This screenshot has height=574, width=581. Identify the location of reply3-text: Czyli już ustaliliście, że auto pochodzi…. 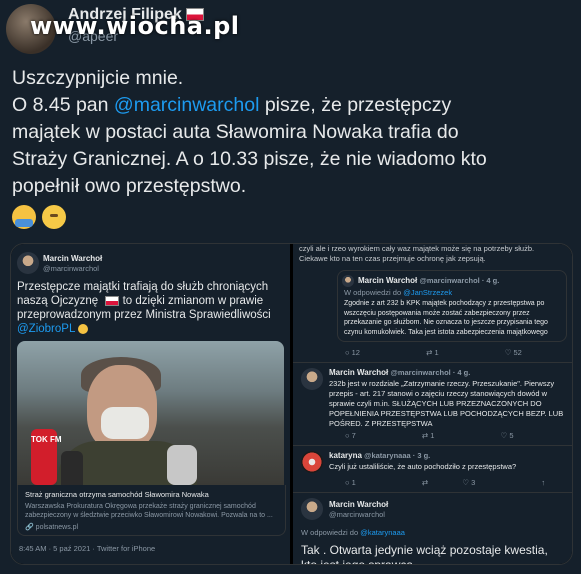
(423, 466).